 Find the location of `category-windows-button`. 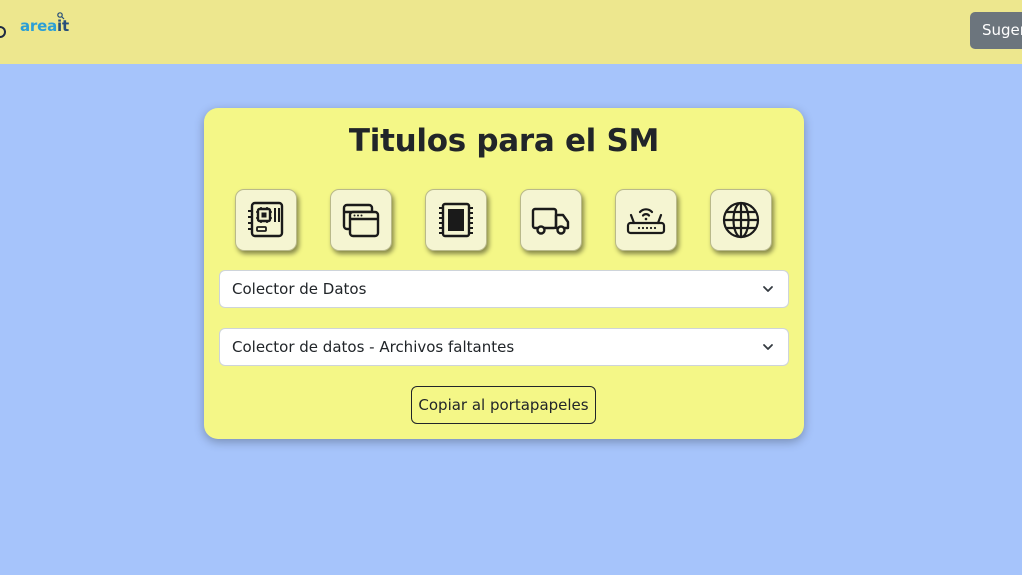

category-windows-button is located at coordinates (361, 220).